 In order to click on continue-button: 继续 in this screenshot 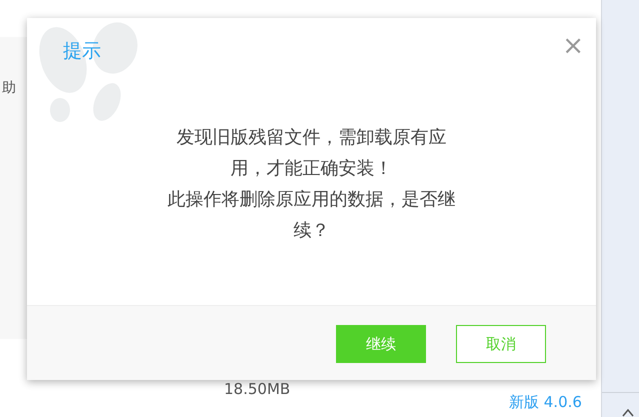, I will do `click(381, 344)`.